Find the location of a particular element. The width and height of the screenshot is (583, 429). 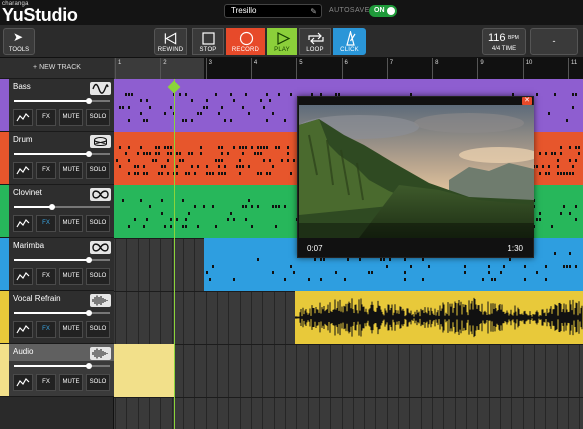

video-frame is located at coordinates (416, 171).